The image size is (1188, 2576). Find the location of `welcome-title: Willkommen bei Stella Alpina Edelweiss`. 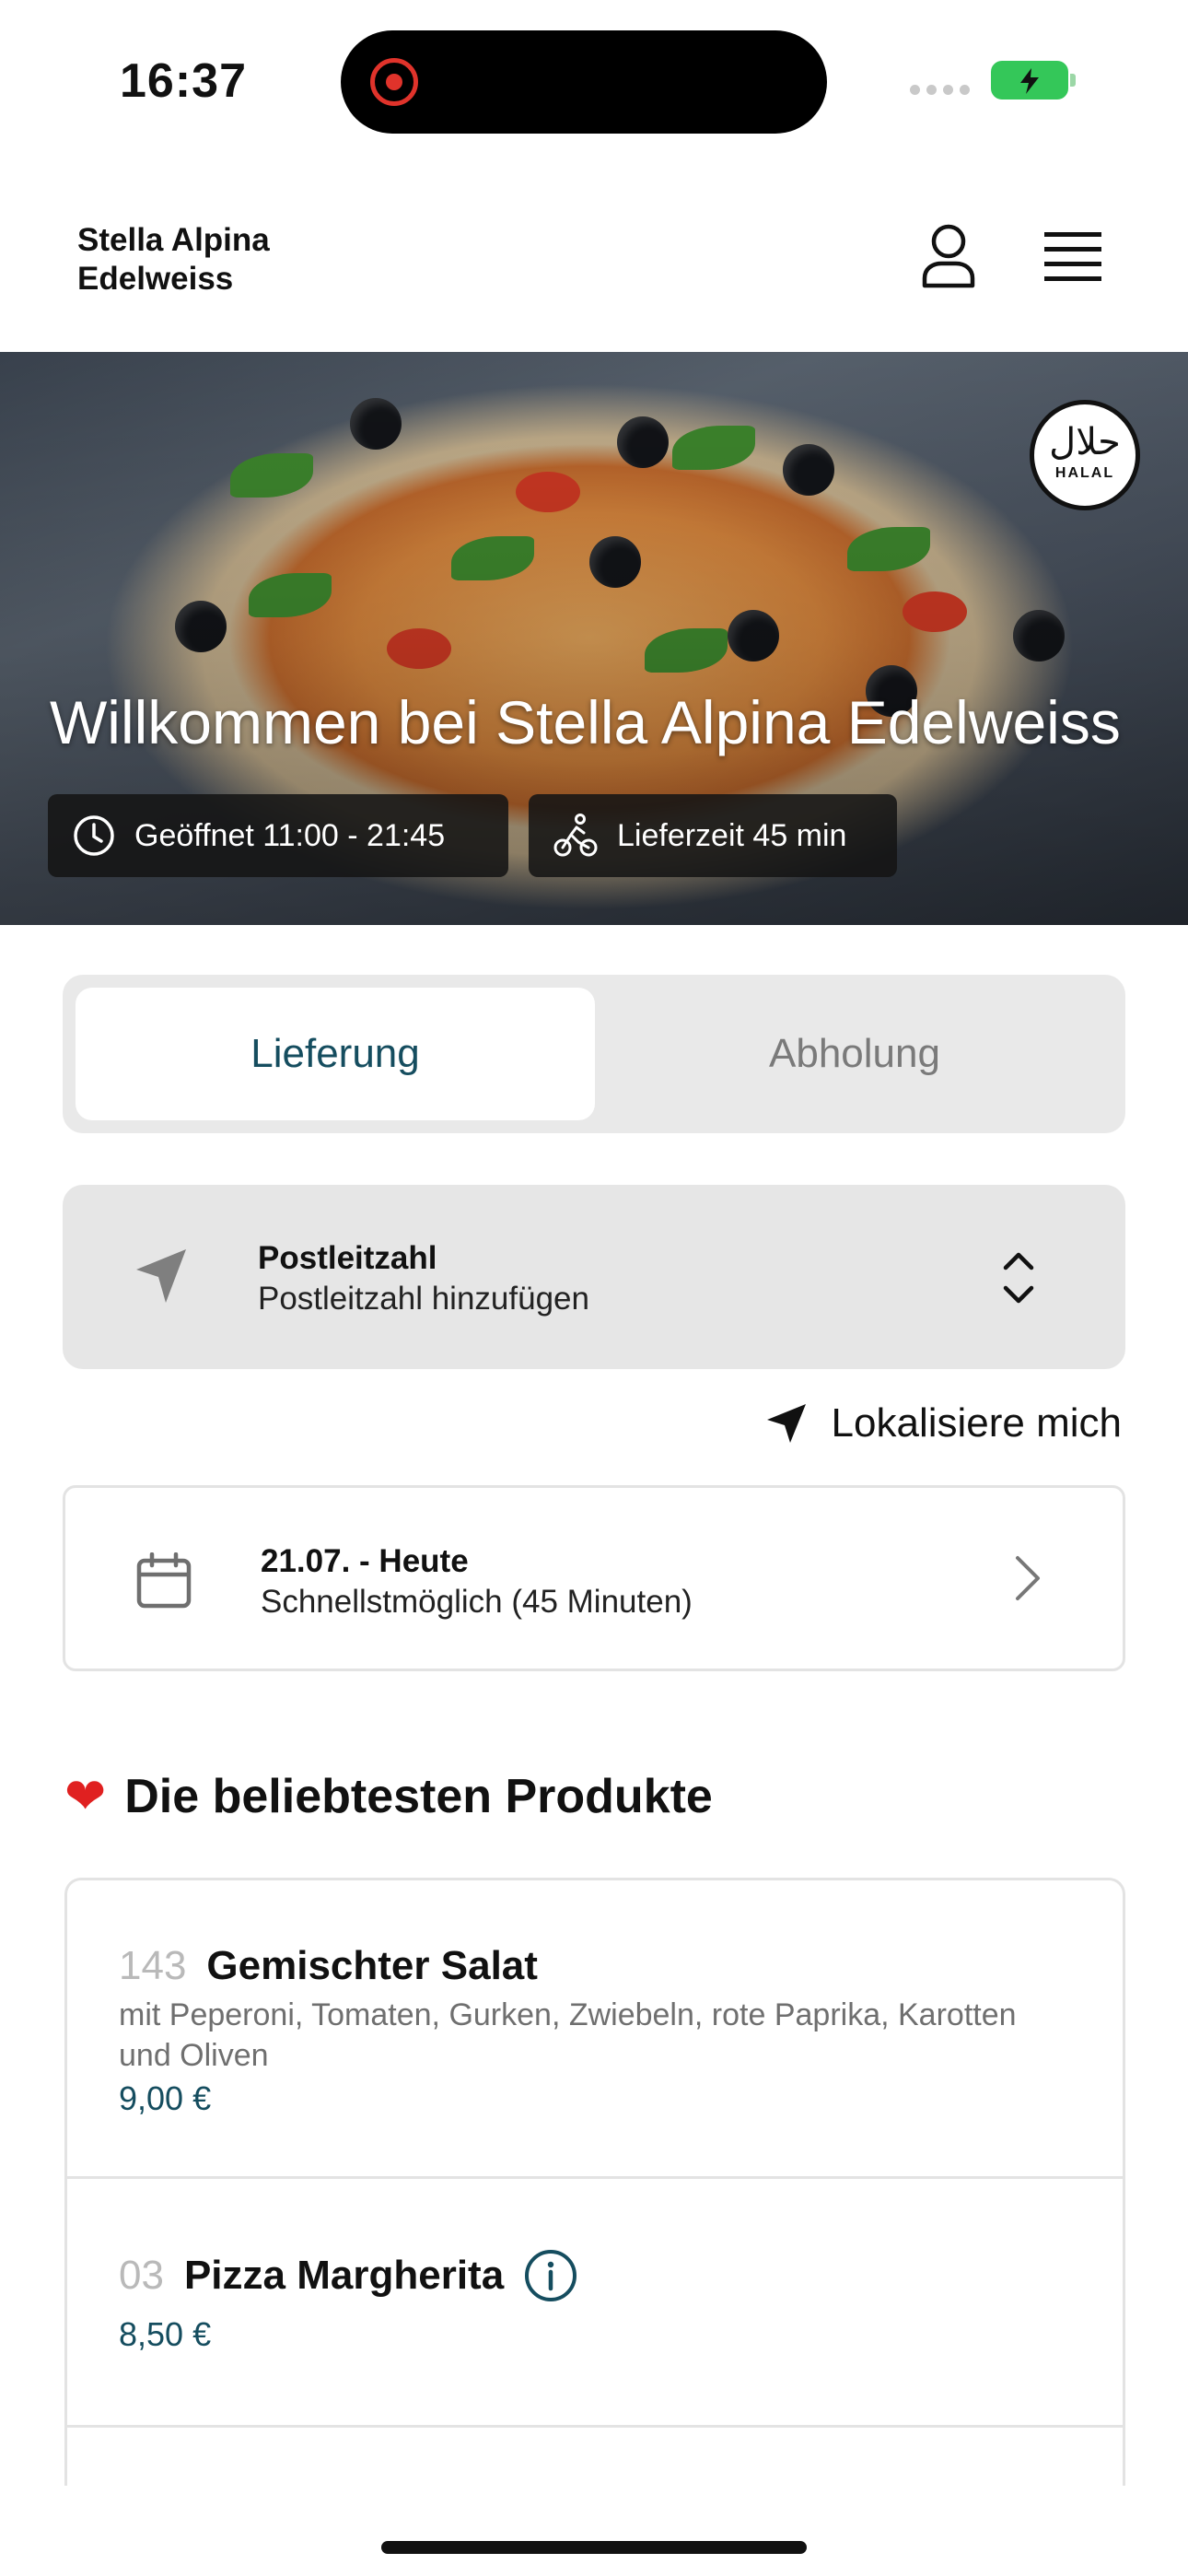

welcome-title: Willkommen bei Stella Alpina Edelweiss is located at coordinates (585, 722).